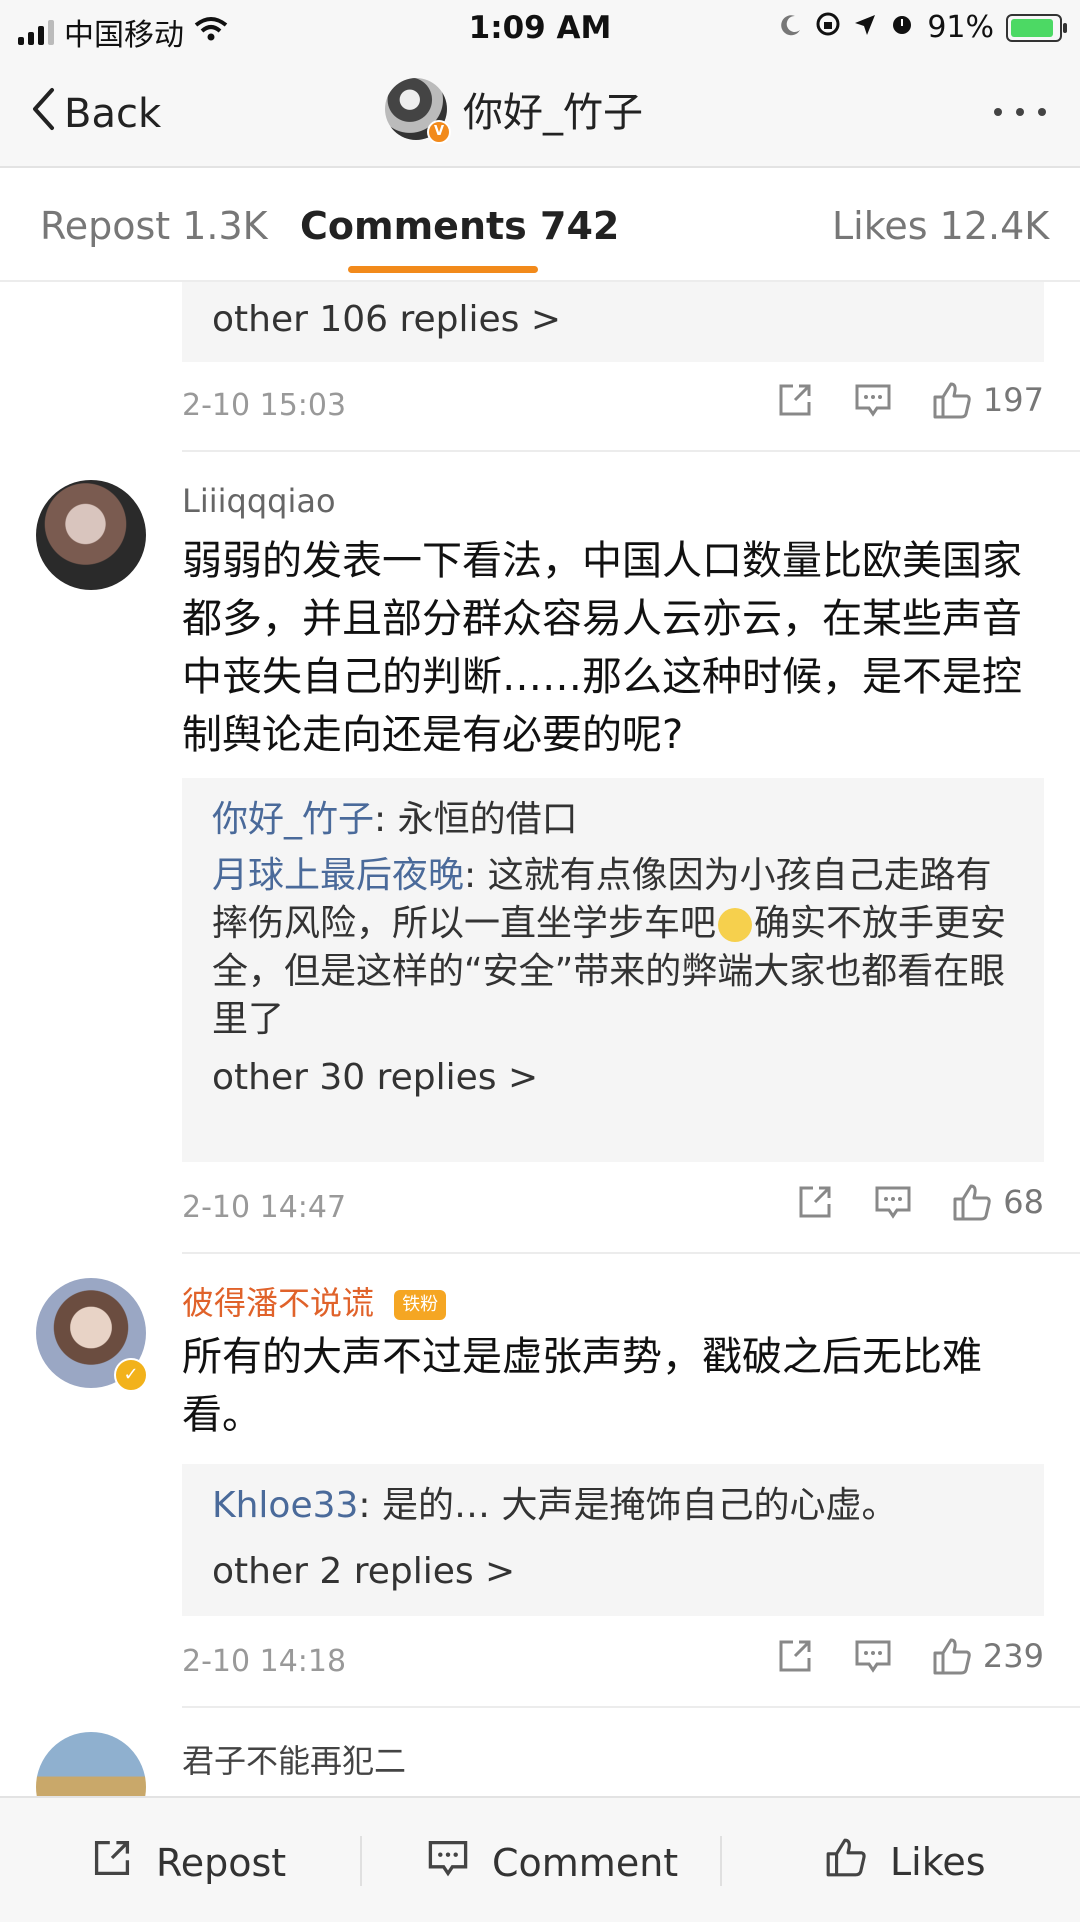 The width and height of the screenshot is (1080, 1922). I want to click on moon-icon, so click(791, 27).